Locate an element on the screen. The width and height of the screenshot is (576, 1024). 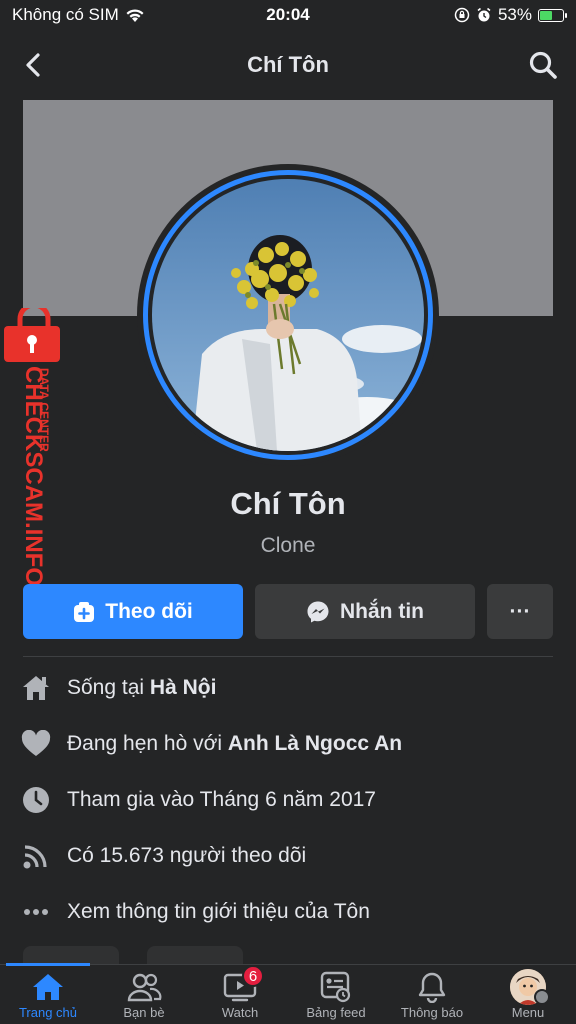
heart-icon is located at coordinates (36, 744).